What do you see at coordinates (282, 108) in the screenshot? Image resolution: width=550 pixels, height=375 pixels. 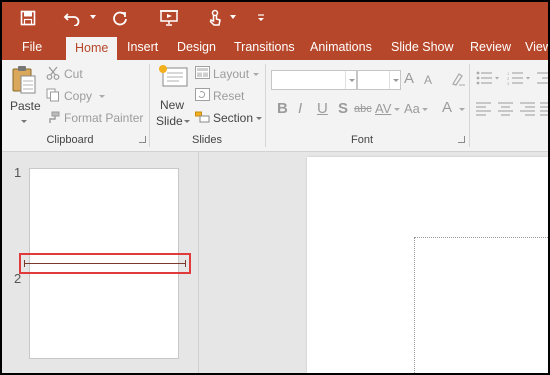 I see `bold-button: B` at bounding box center [282, 108].